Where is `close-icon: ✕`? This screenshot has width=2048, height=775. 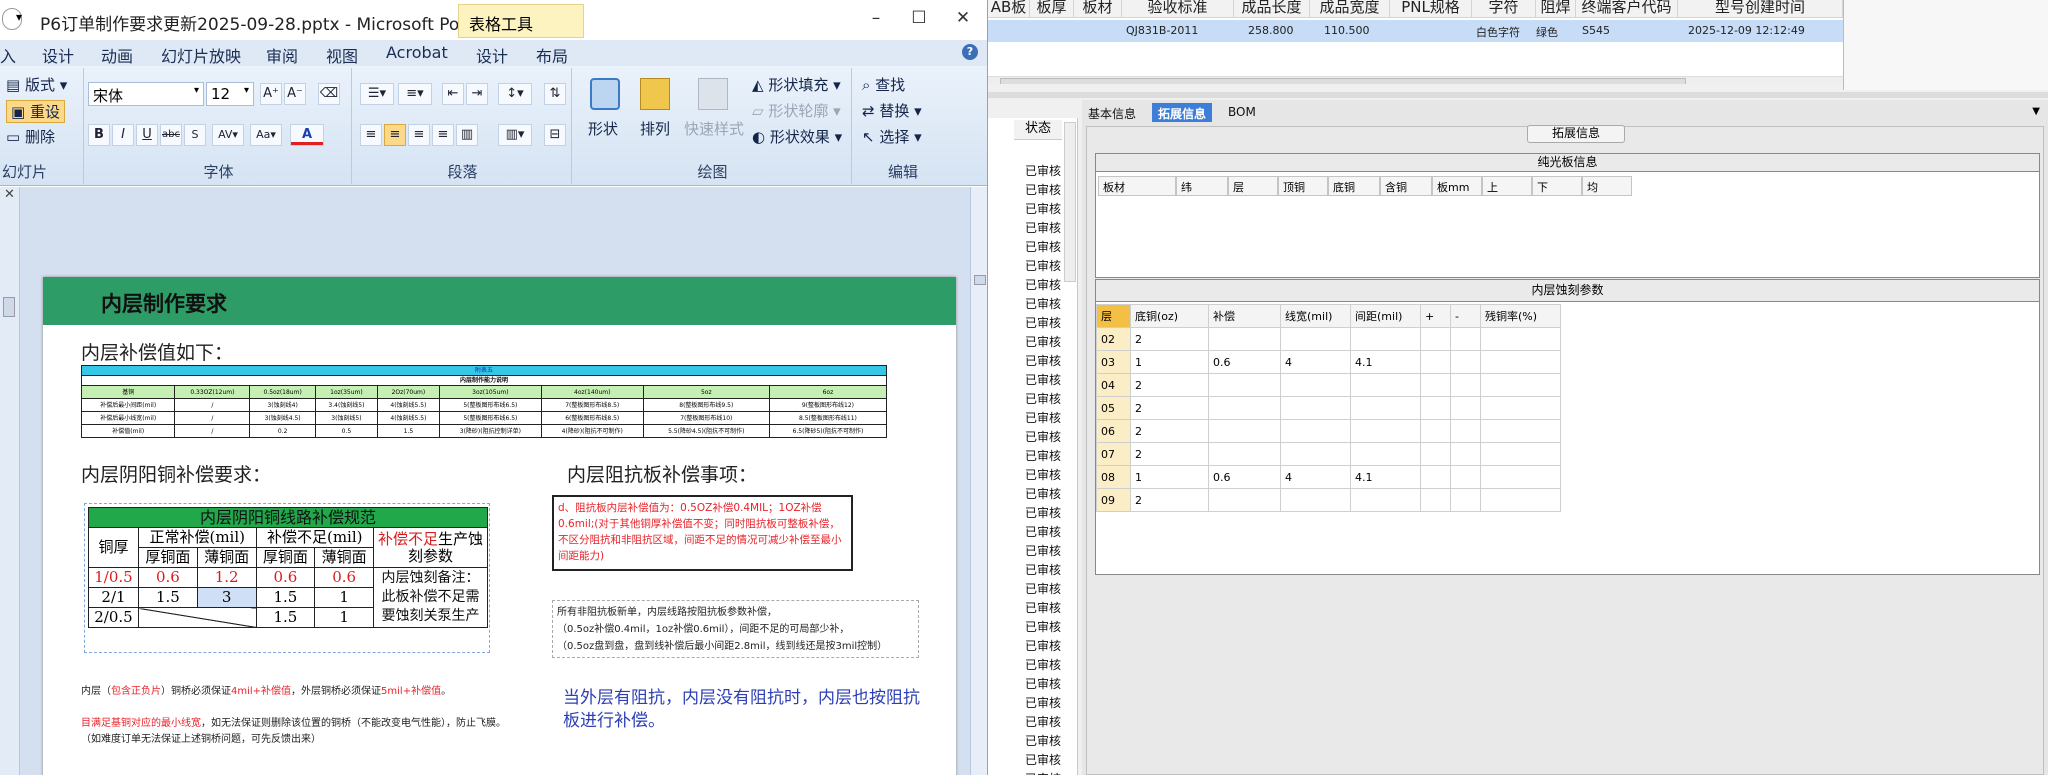 close-icon: ✕ is located at coordinates (963, 19).